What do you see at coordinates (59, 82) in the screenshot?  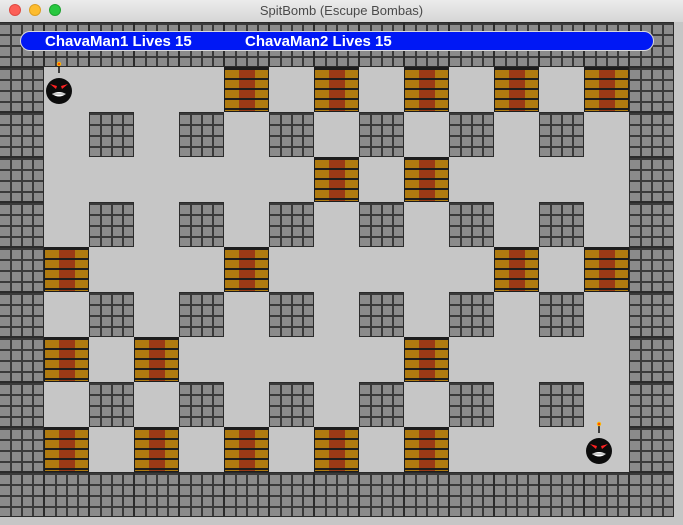 I see `player1-bomb-icon` at bounding box center [59, 82].